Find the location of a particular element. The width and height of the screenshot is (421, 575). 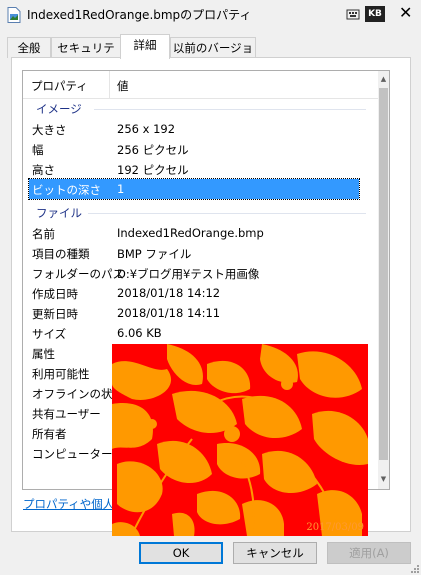

group-header-image: イメージ is located at coordinates (201, 109).